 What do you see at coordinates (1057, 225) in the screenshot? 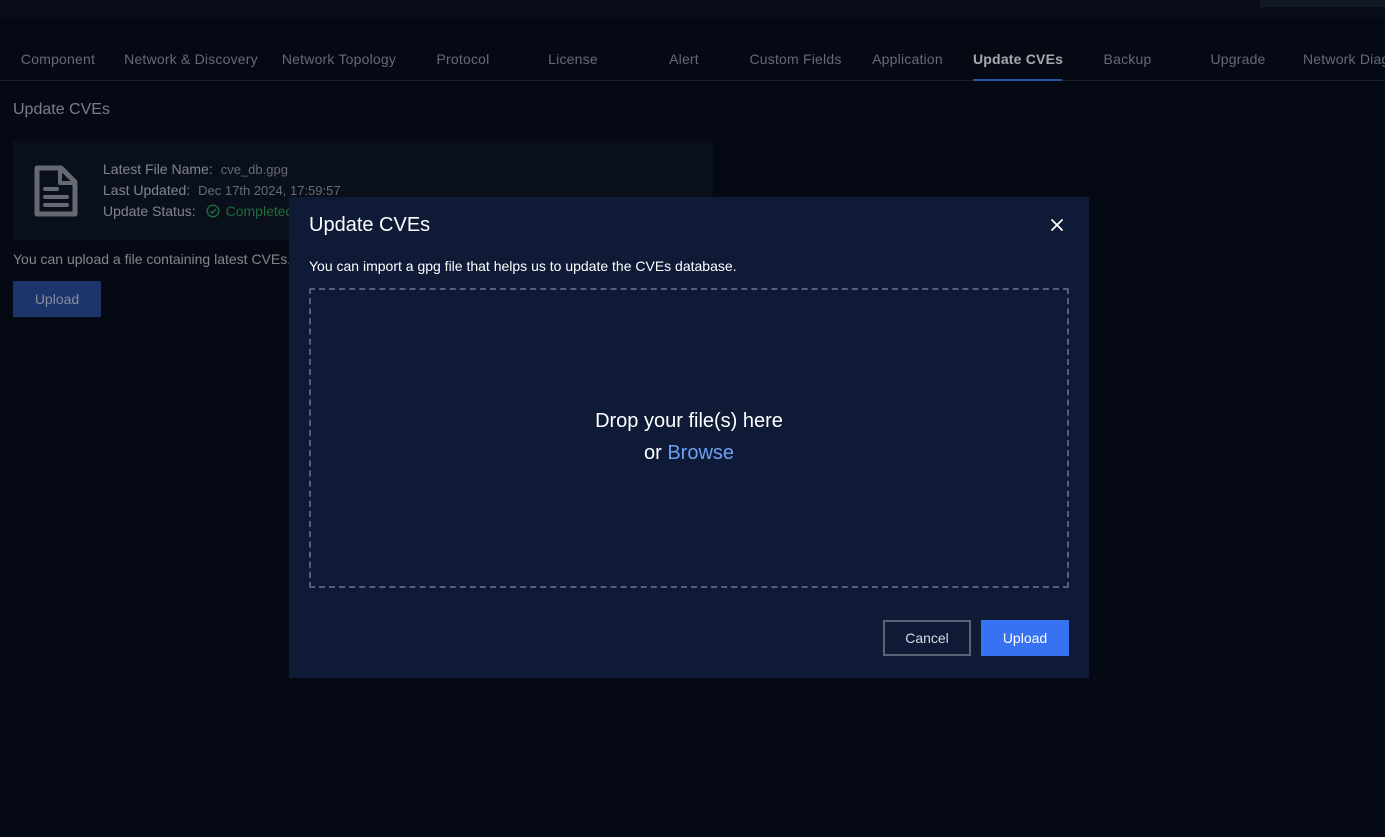
I see `close-icon` at bounding box center [1057, 225].